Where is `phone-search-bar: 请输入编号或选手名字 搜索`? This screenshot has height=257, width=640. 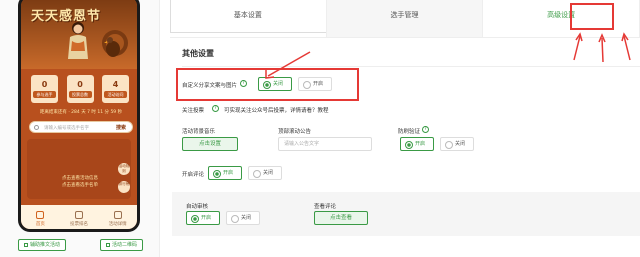 phone-search-bar: 请输入编号或选手名字 搜索 is located at coordinates (81, 127).